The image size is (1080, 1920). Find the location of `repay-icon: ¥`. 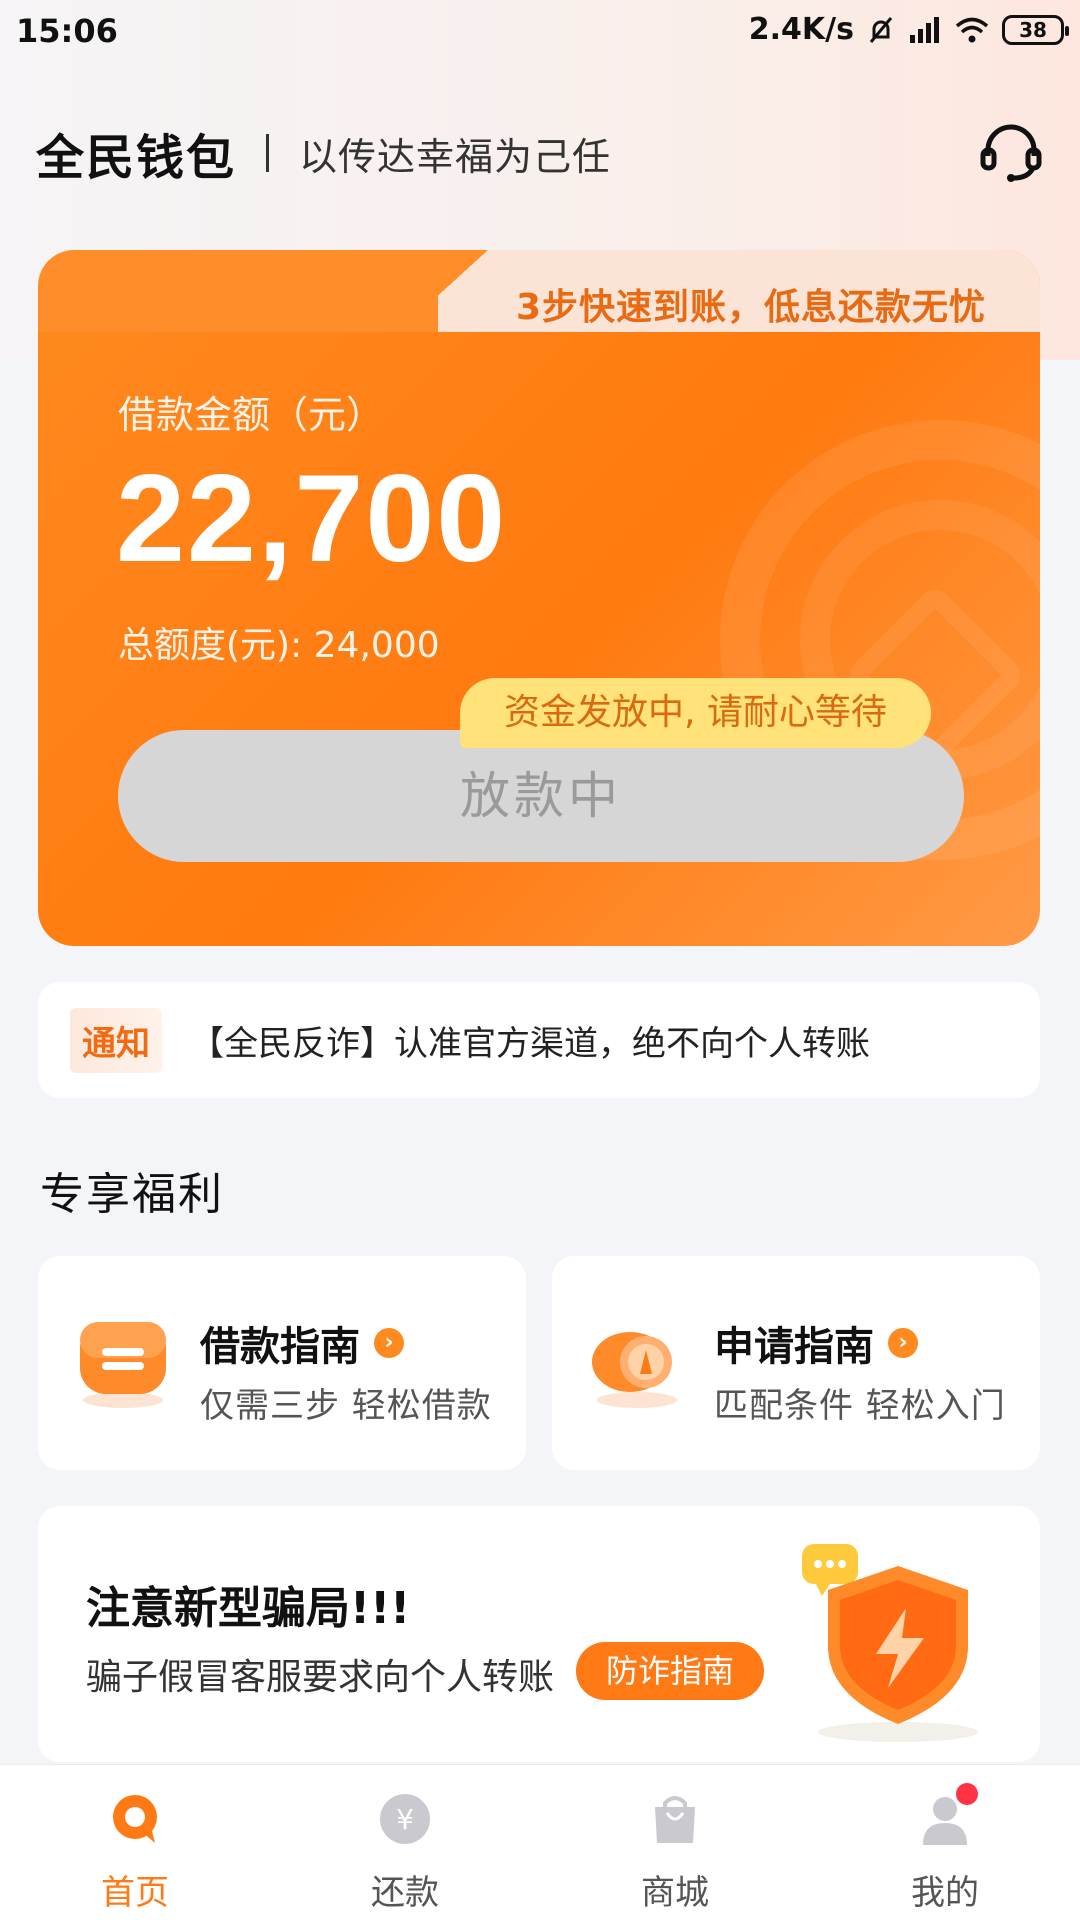

repay-icon: ¥ is located at coordinates (405, 1819).